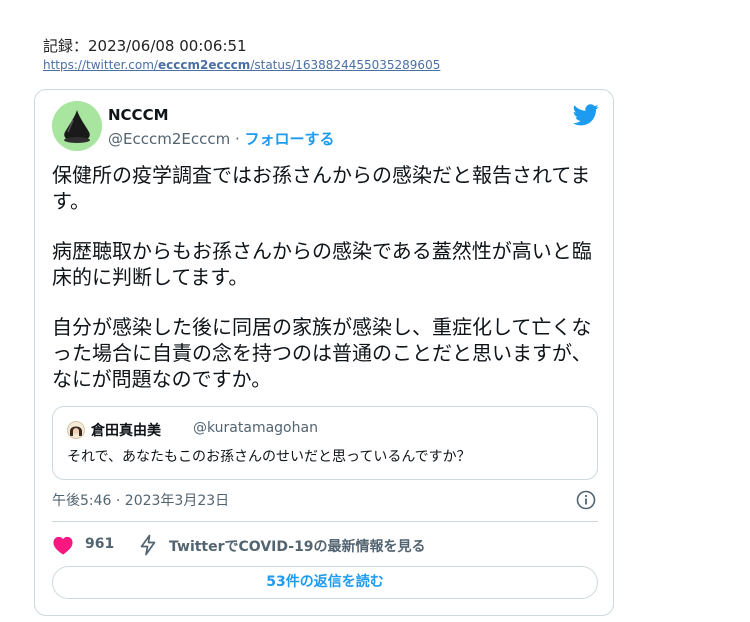  Describe the element at coordinates (63, 545) in the screenshot. I see `heart-icon` at that location.